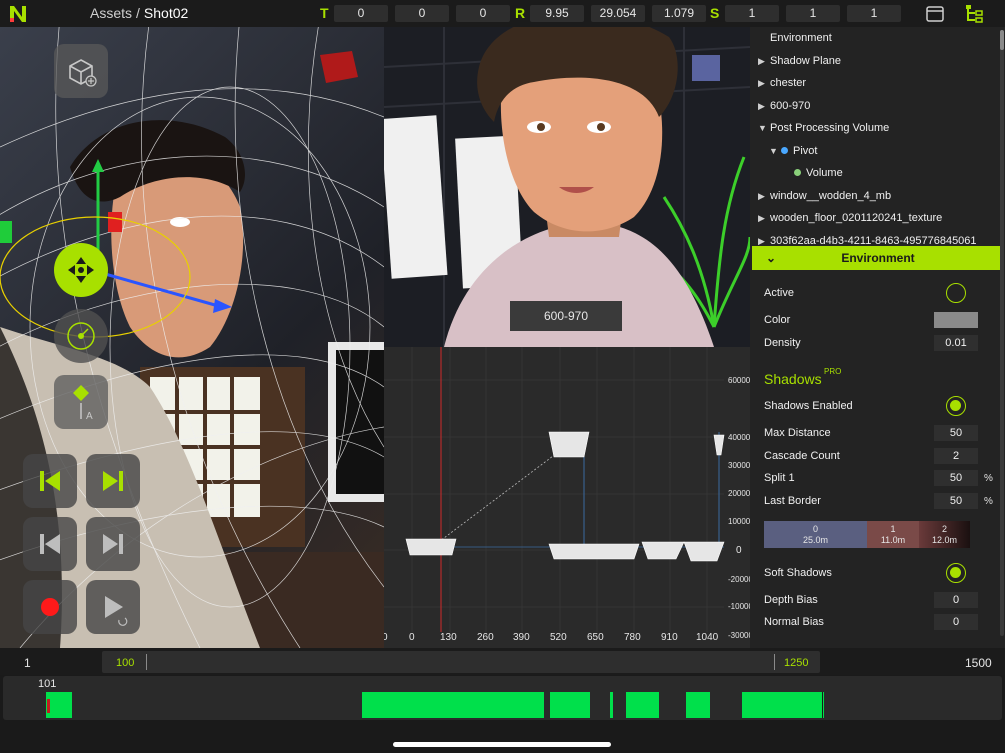 The width and height of the screenshot is (1005, 753). What do you see at coordinates (824, 173) in the screenshot?
I see `tree-item-label: Volume` at bounding box center [824, 173].